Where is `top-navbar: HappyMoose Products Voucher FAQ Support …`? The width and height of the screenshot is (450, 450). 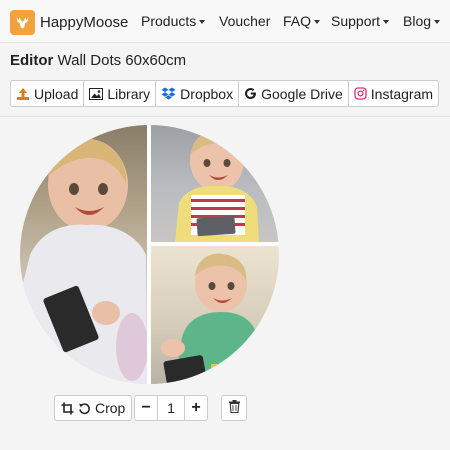
top-navbar: HappyMoose Products Voucher FAQ Support … is located at coordinates (225, 21).